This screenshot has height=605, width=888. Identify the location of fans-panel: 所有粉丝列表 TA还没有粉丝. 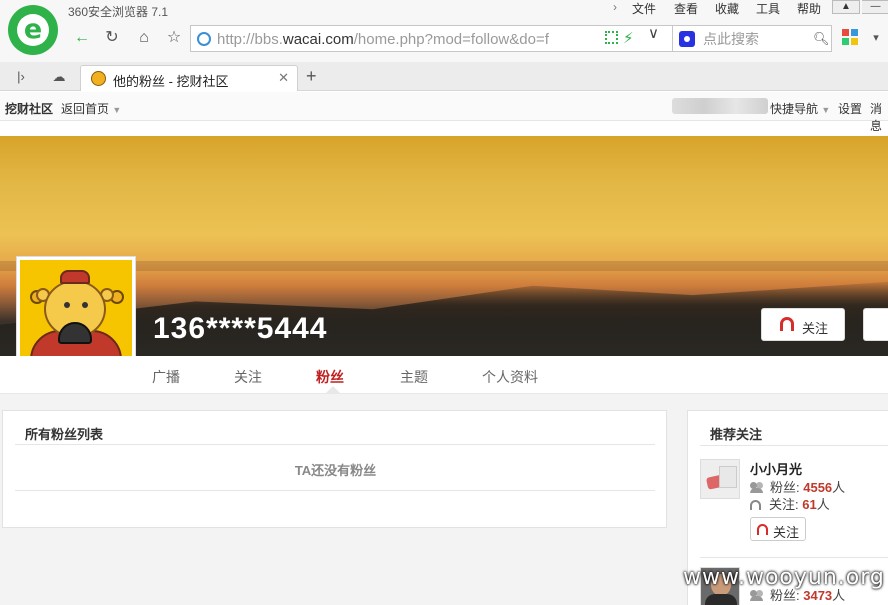
(334, 469).